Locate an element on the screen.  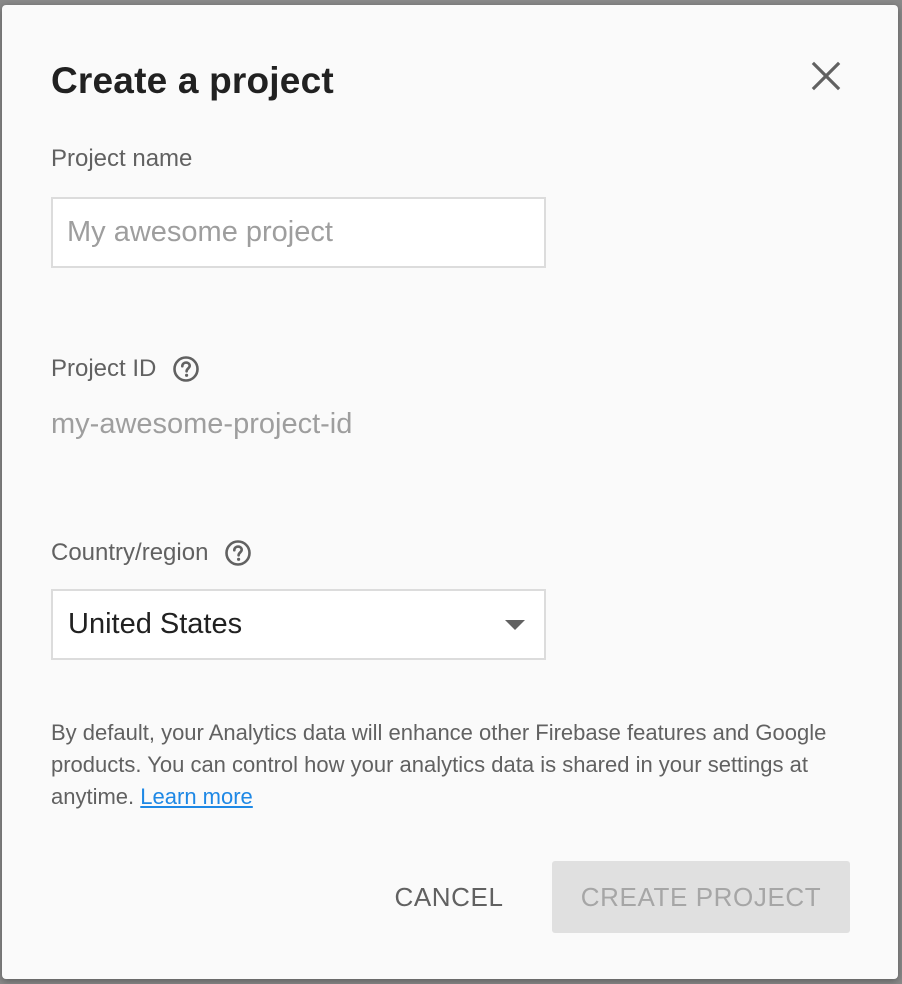
close-icon is located at coordinates (826, 76).